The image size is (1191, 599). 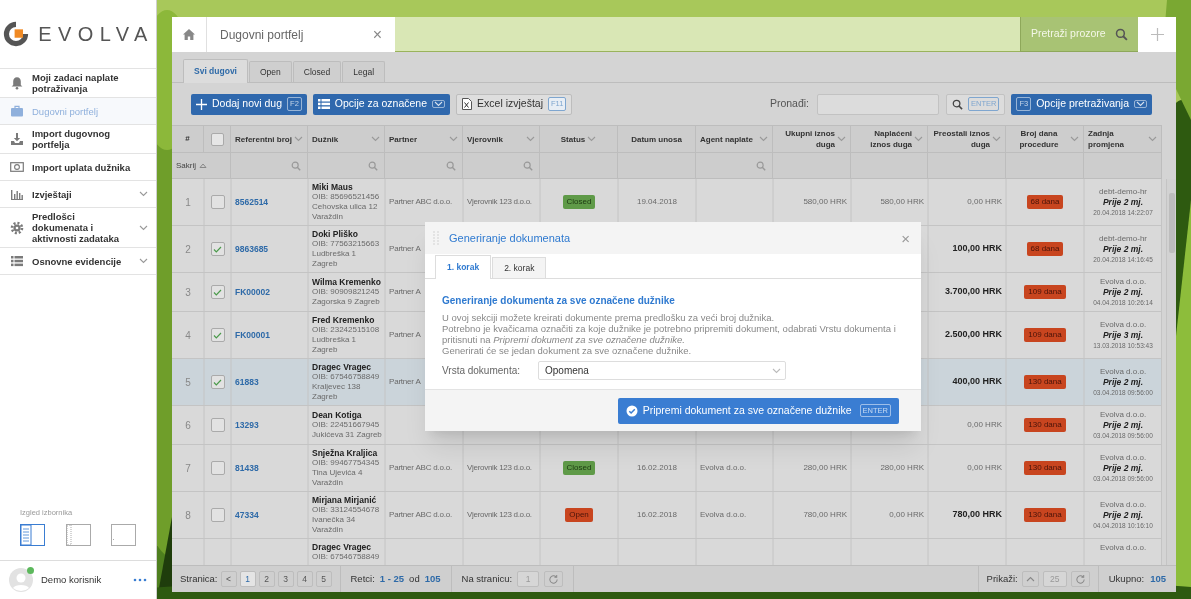 I want to click on rows-range: 1 - 25, so click(x=392, y=578).